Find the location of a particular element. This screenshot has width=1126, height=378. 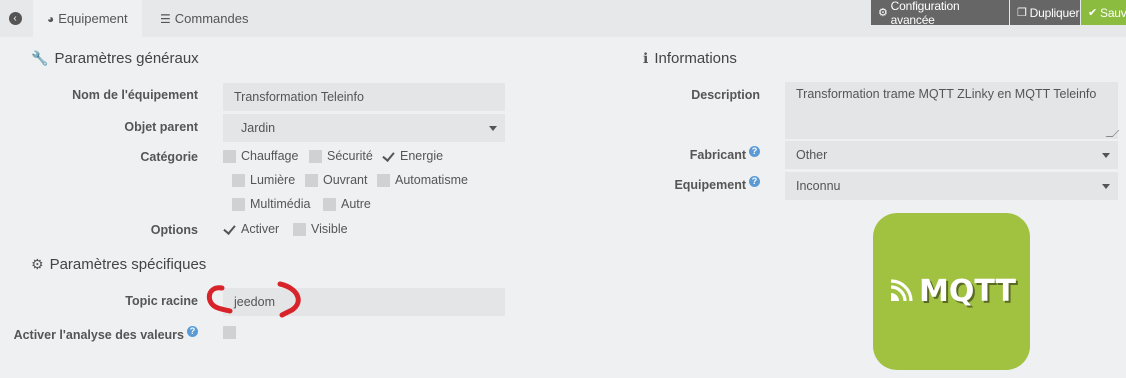

checkbox-label: Lumière is located at coordinates (273, 180).